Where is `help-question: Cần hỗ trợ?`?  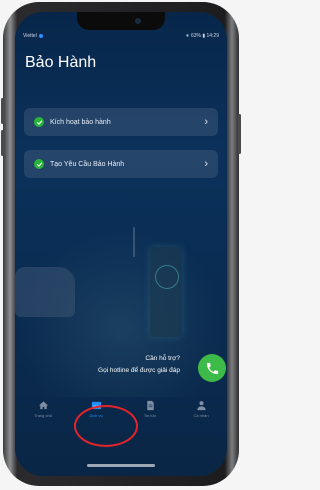
help-question: Cần hỗ trợ? is located at coordinates (162, 358).